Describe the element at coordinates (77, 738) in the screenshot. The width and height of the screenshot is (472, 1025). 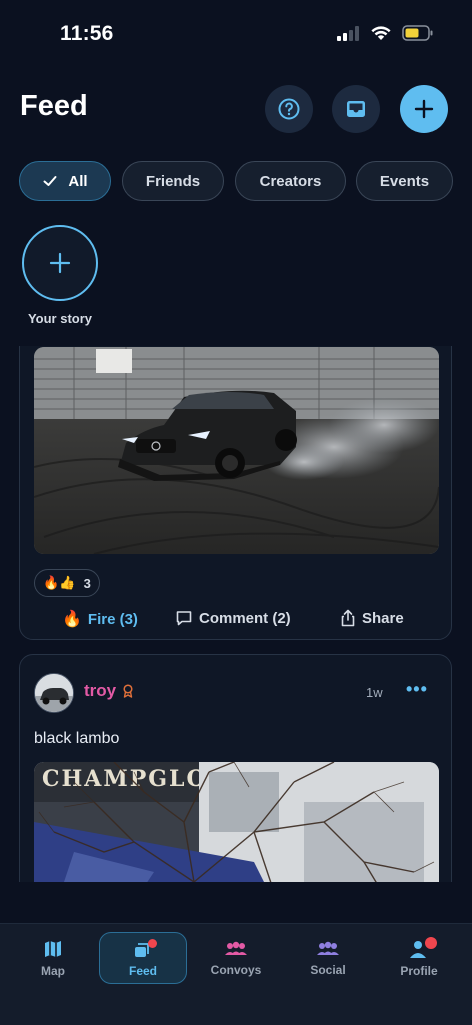
I see `post-caption: black lambo` at that location.